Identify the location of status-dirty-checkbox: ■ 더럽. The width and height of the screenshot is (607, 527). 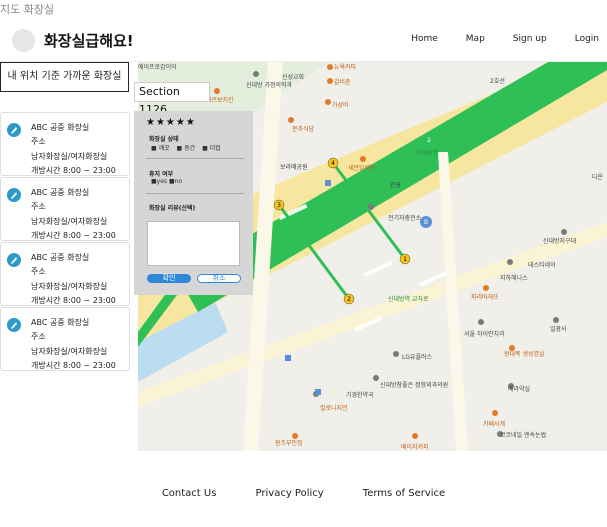
(211, 148).